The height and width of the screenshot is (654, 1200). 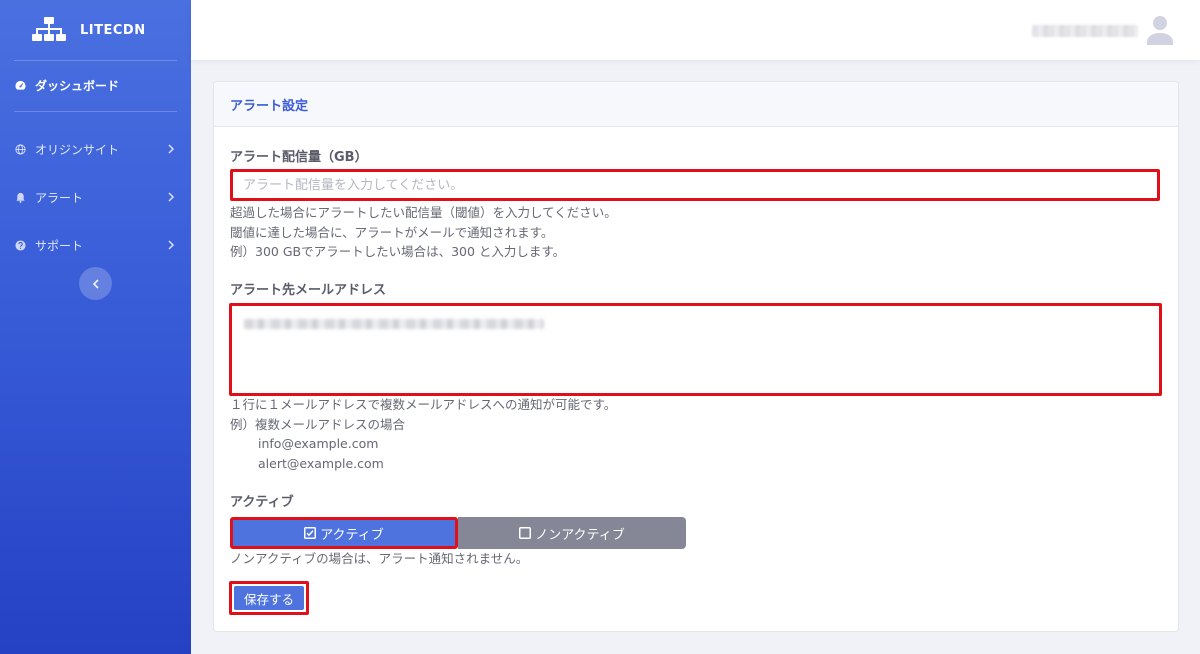 What do you see at coordinates (95, 245) in the screenshot?
I see `sidebar-item-support: サポート` at bounding box center [95, 245].